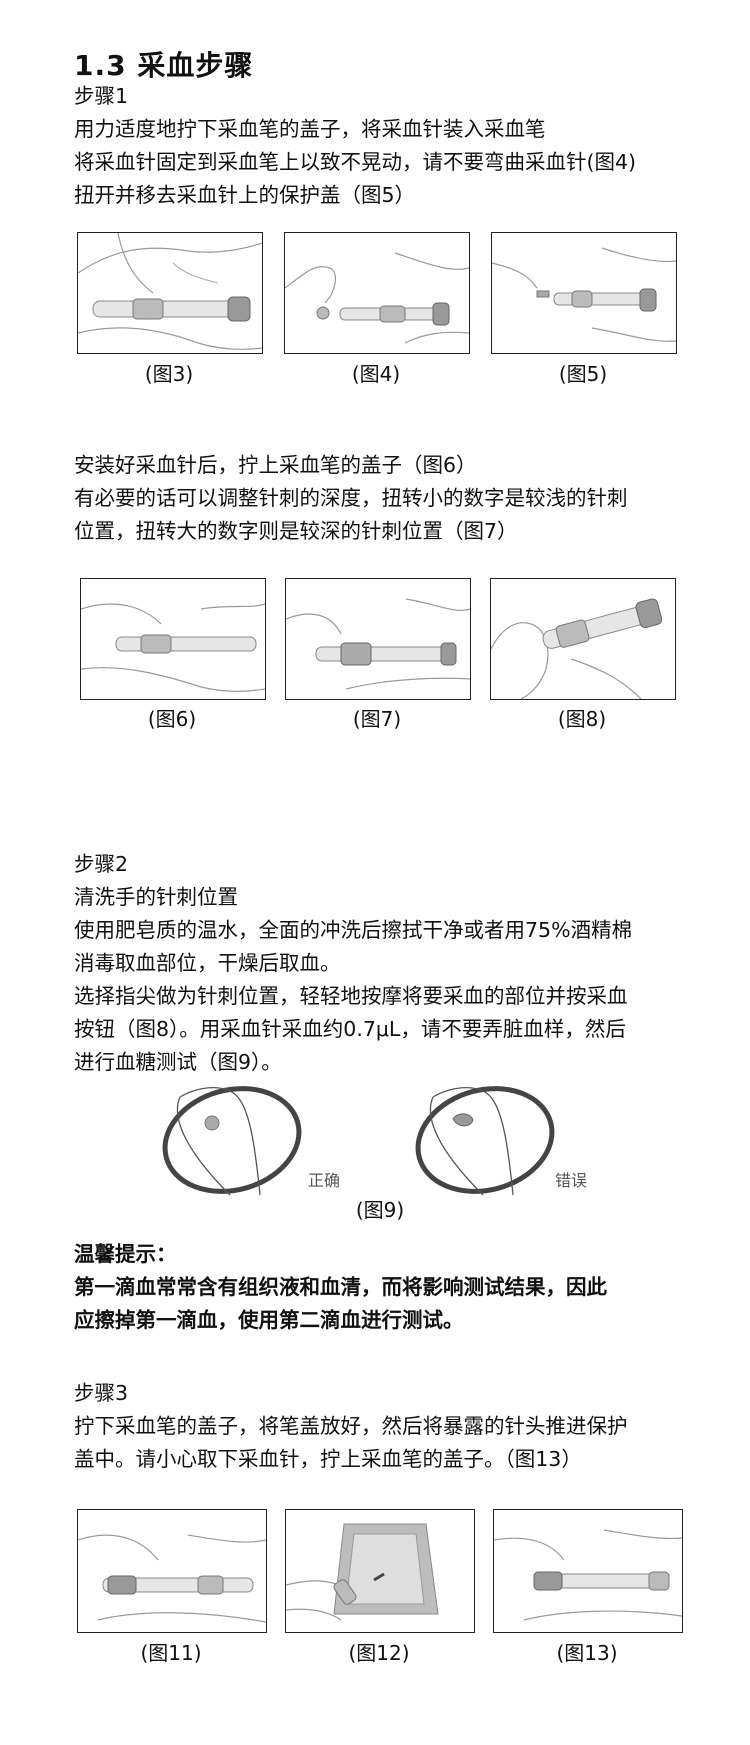  What do you see at coordinates (380, 1210) in the screenshot?
I see `figure-caption: (图9)` at bounding box center [380, 1210].